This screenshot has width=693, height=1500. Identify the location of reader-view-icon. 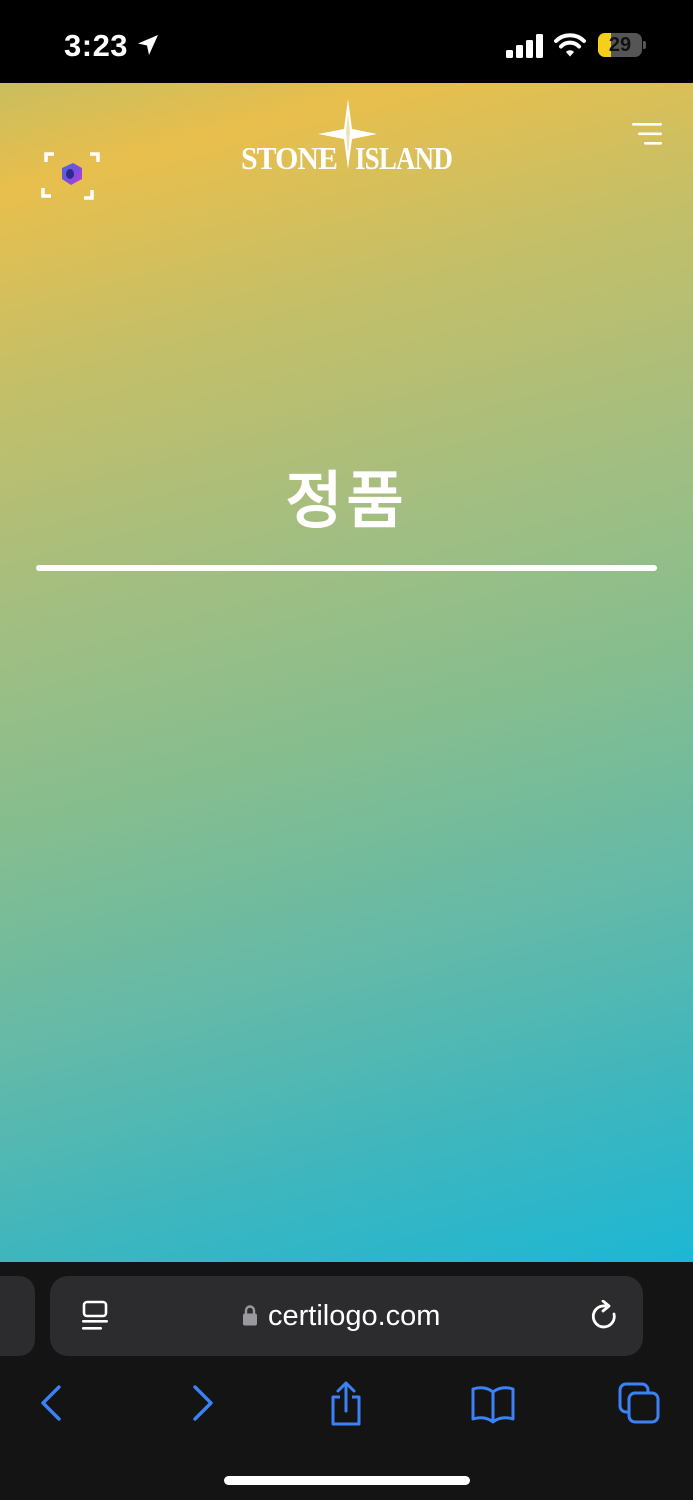
(95, 1317).